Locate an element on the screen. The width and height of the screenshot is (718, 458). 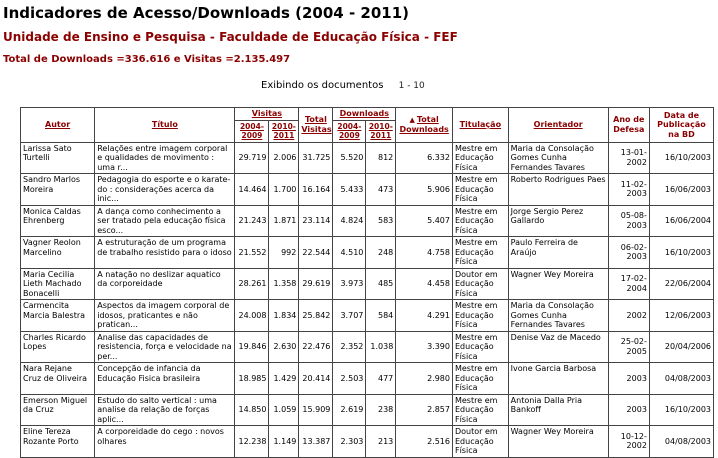
col-titulacao-header: Titulação is located at coordinates (480, 125).